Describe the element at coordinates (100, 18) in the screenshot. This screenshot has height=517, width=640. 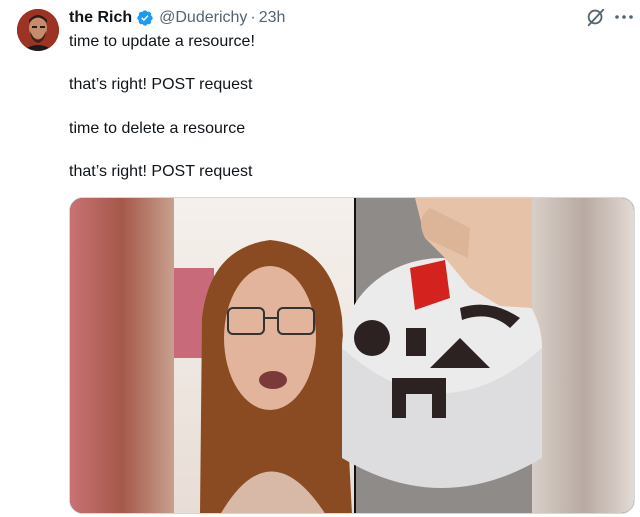
I see `display-name: the Rich` at that location.